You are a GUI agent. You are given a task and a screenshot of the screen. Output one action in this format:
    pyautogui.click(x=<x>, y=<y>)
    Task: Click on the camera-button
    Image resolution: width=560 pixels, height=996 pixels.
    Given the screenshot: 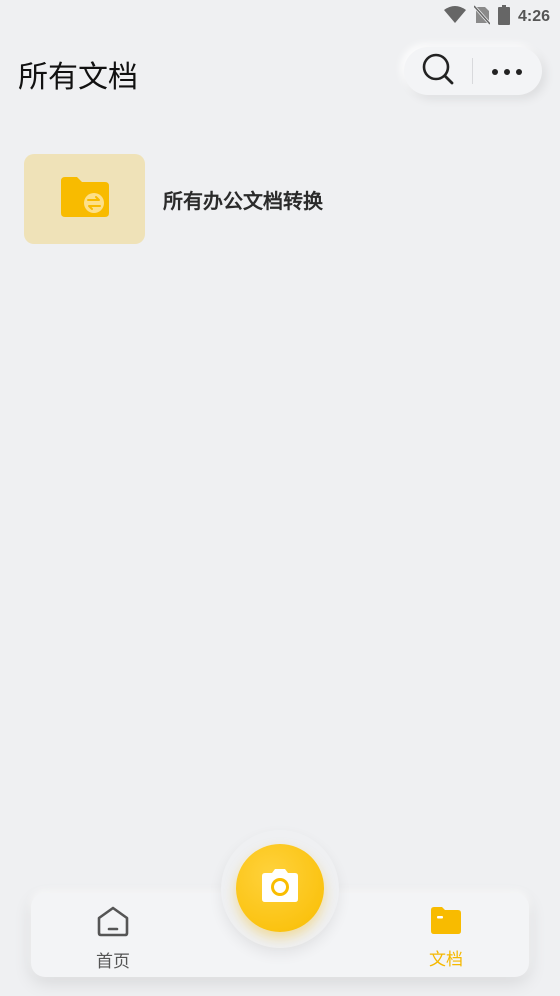 What is the action you would take?
    pyautogui.click(x=280, y=888)
    